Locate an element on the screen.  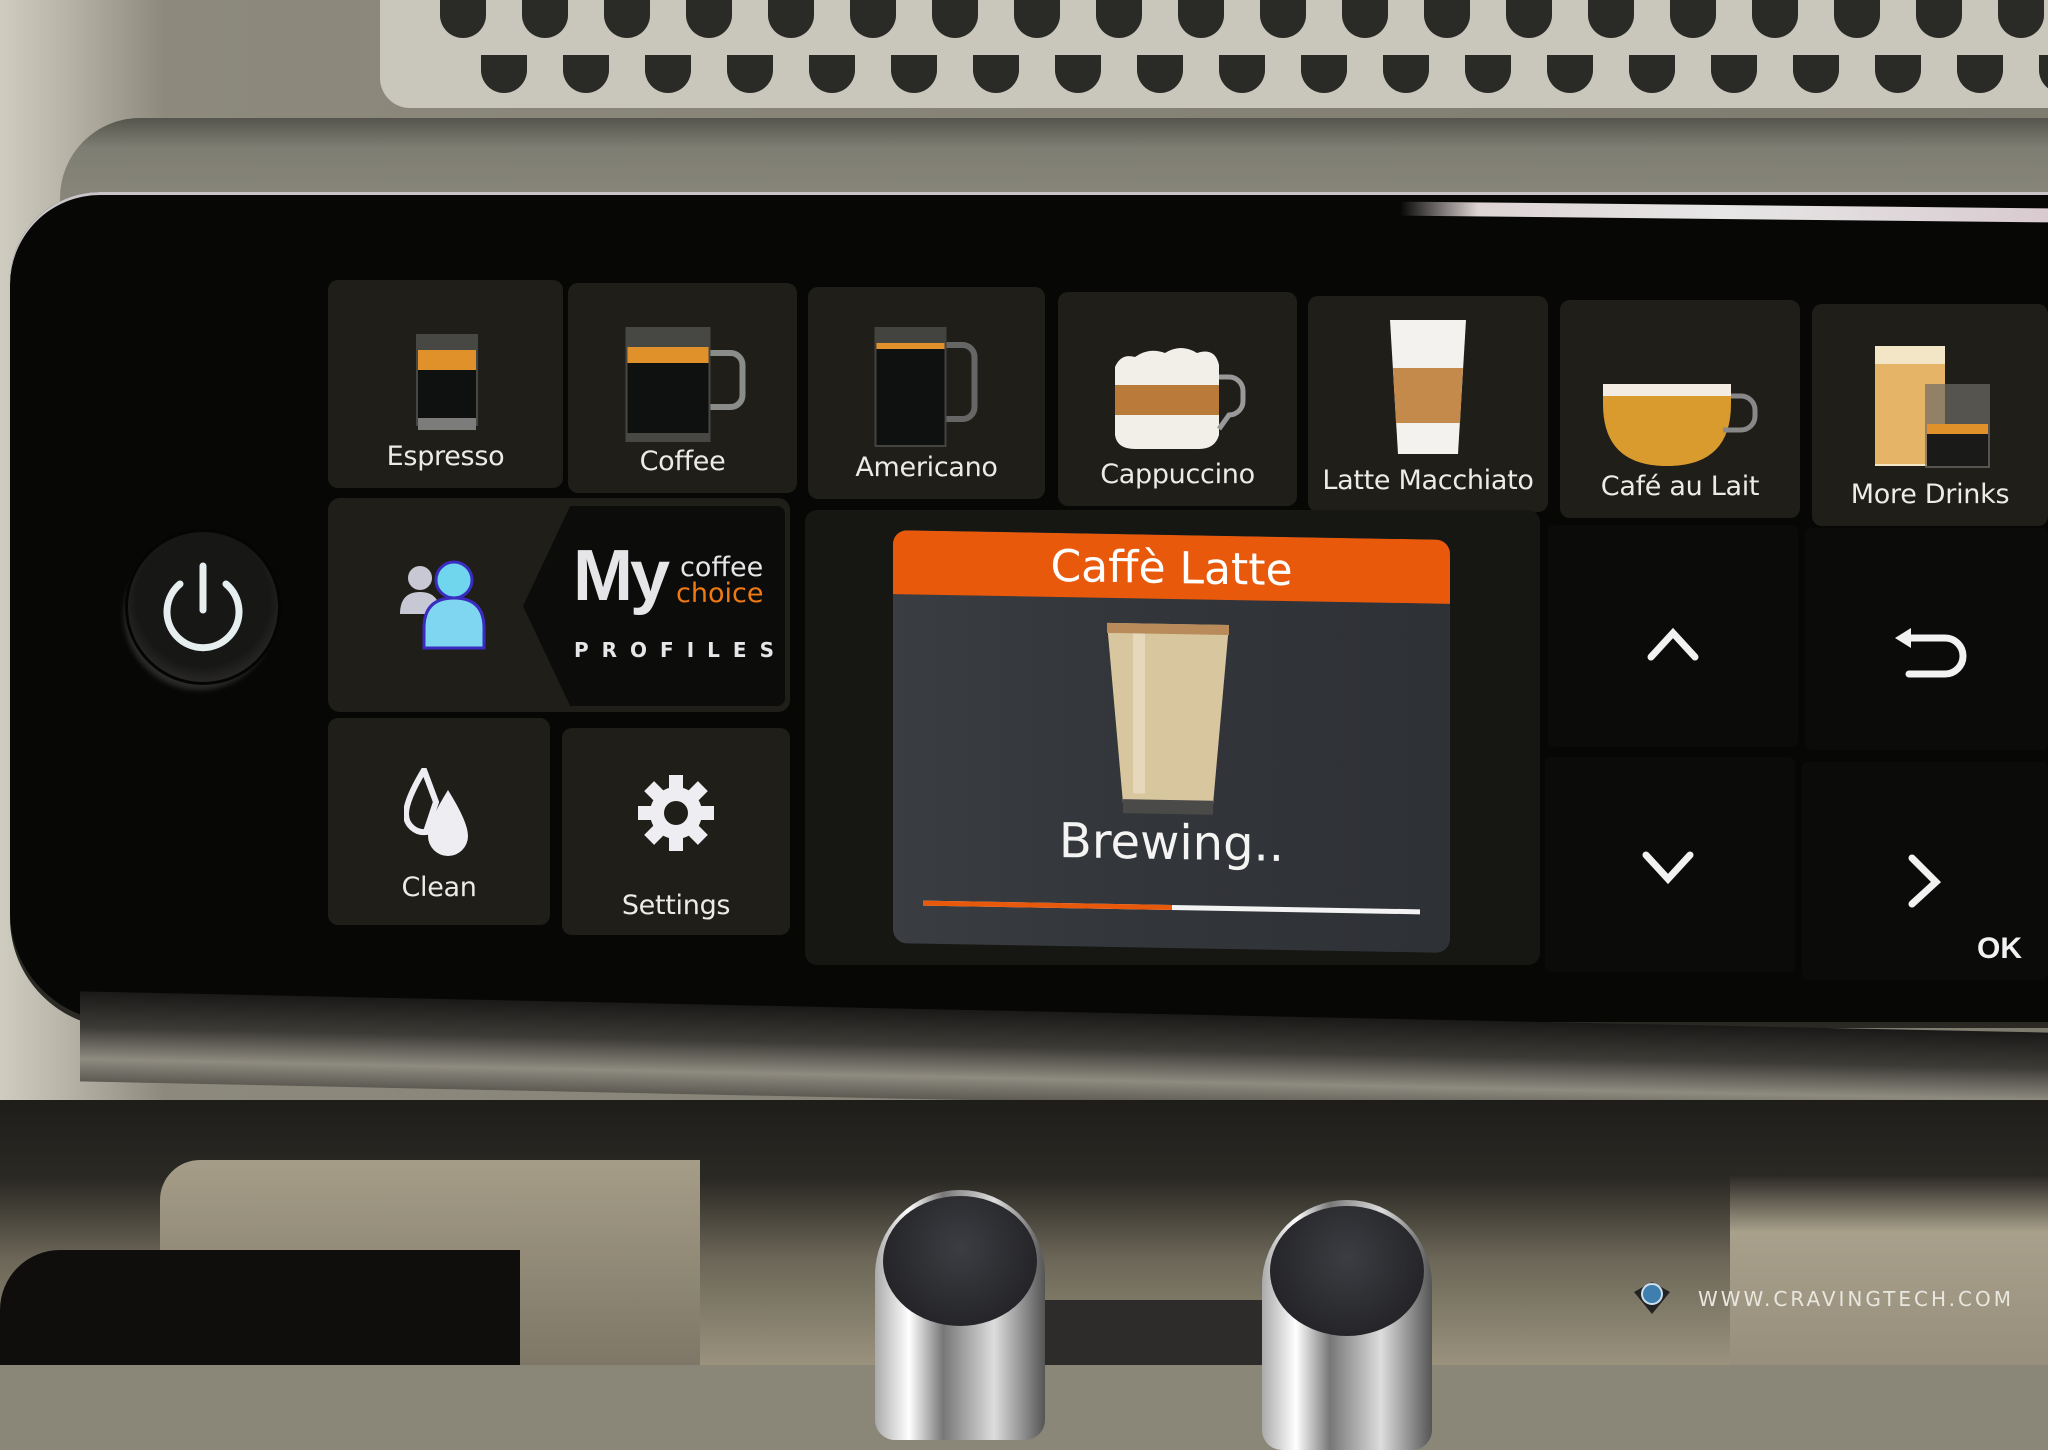
drink-label: More Drinks is located at coordinates (1930, 494).